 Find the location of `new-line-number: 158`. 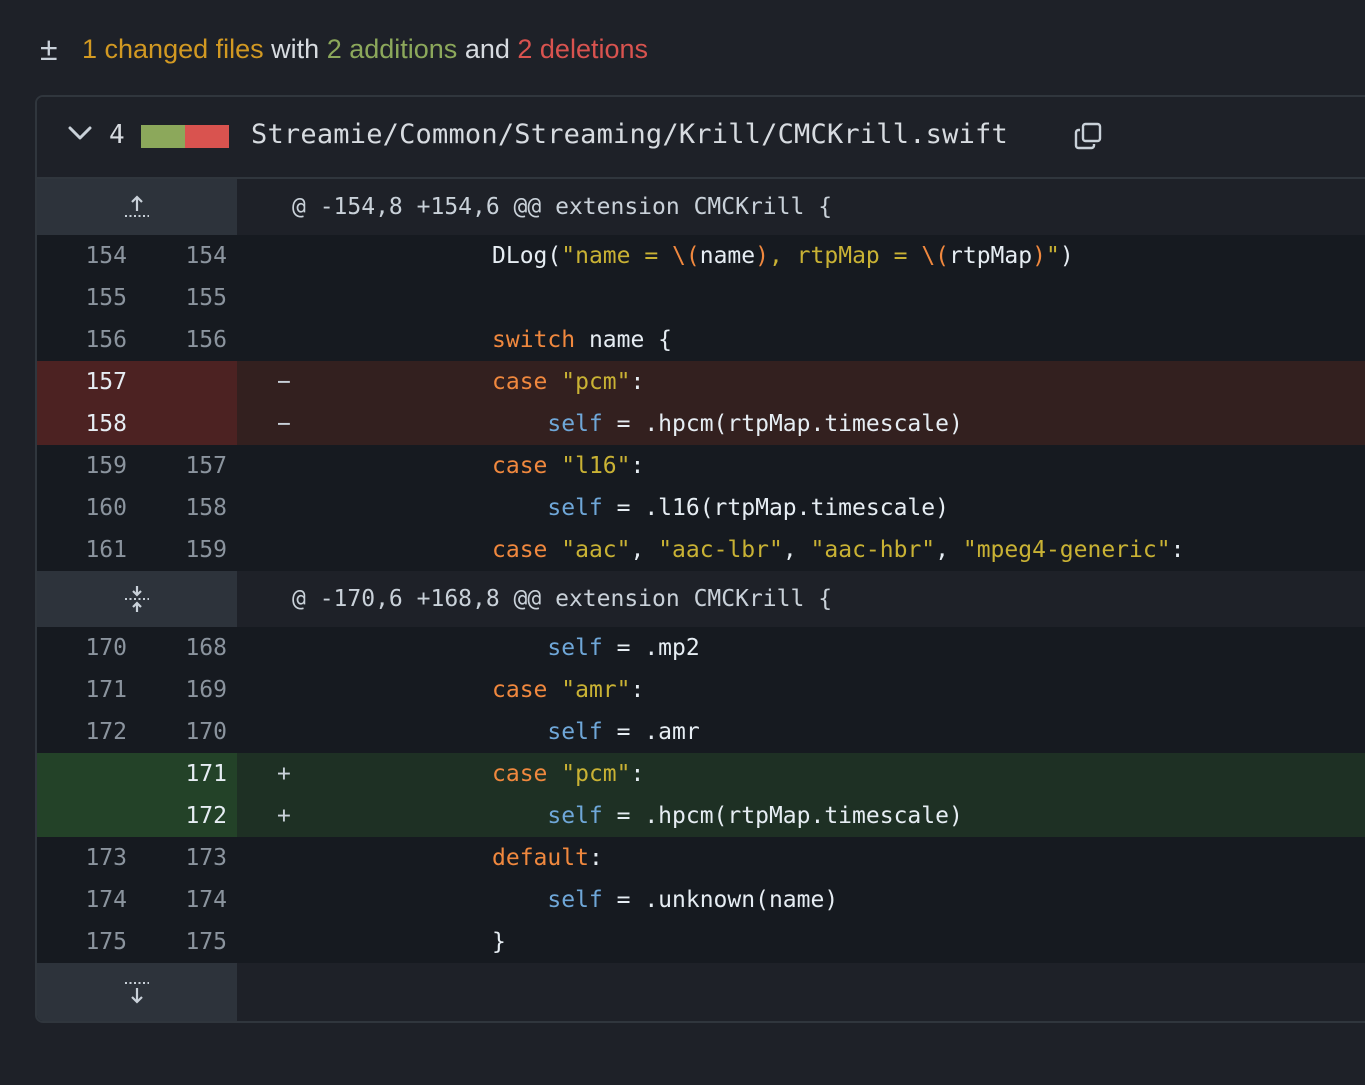

new-line-number: 158 is located at coordinates (197, 508).